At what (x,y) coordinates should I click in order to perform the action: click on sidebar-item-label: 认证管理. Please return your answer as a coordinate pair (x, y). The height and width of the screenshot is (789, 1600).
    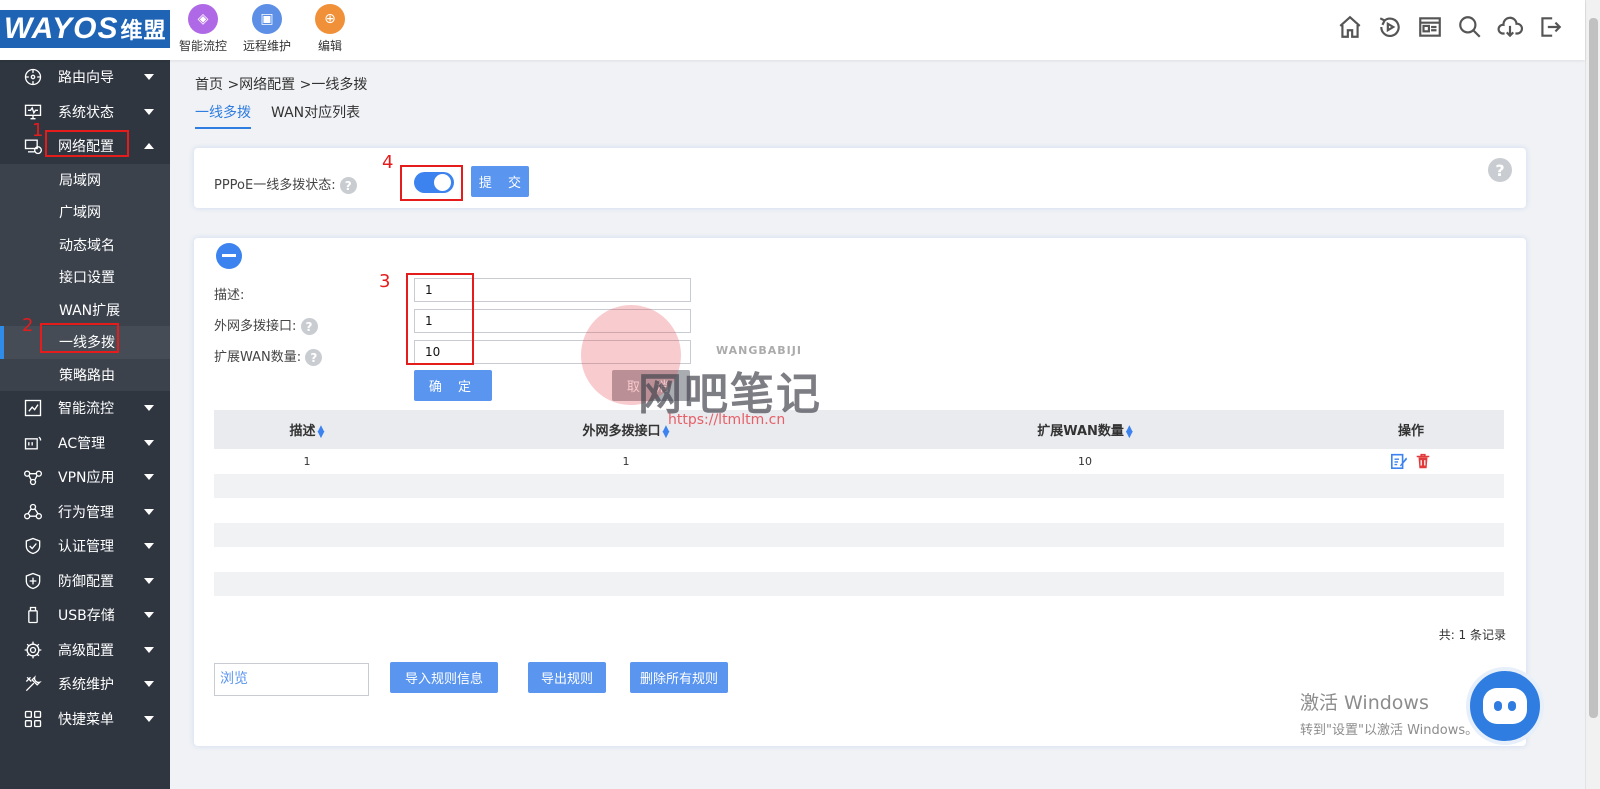
    Looking at the image, I should click on (86, 547).